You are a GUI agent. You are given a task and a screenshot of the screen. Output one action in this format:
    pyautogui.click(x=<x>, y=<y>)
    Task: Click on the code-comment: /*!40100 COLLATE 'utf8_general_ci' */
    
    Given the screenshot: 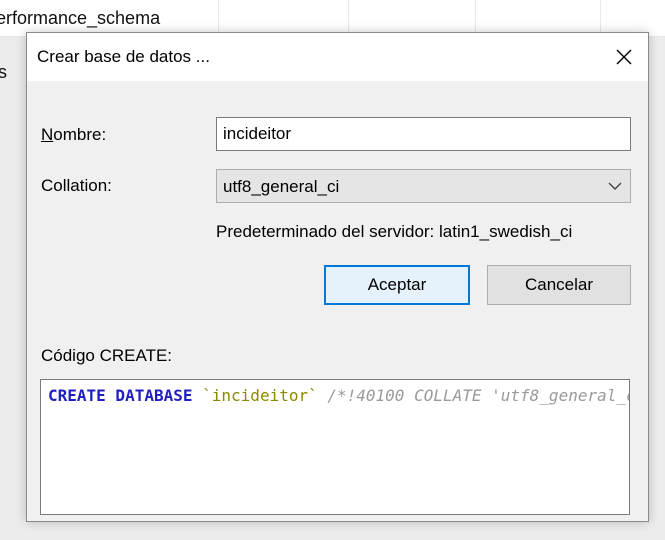 What is the action you would take?
    pyautogui.click(x=478, y=395)
    